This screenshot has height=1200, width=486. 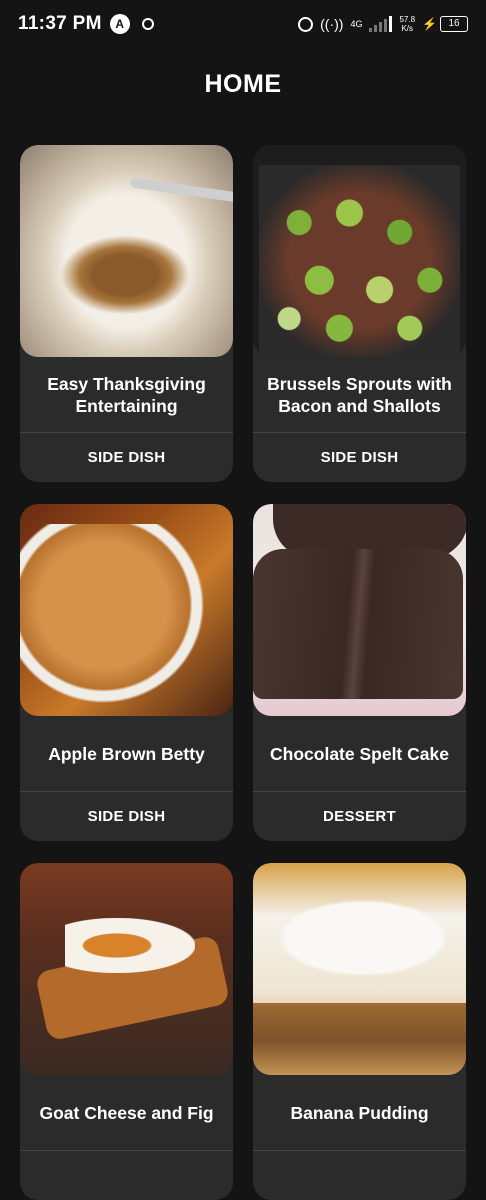 What do you see at coordinates (356, 24) in the screenshot?
I see `network-type-label: 4G` at bounding box center [356, 24].